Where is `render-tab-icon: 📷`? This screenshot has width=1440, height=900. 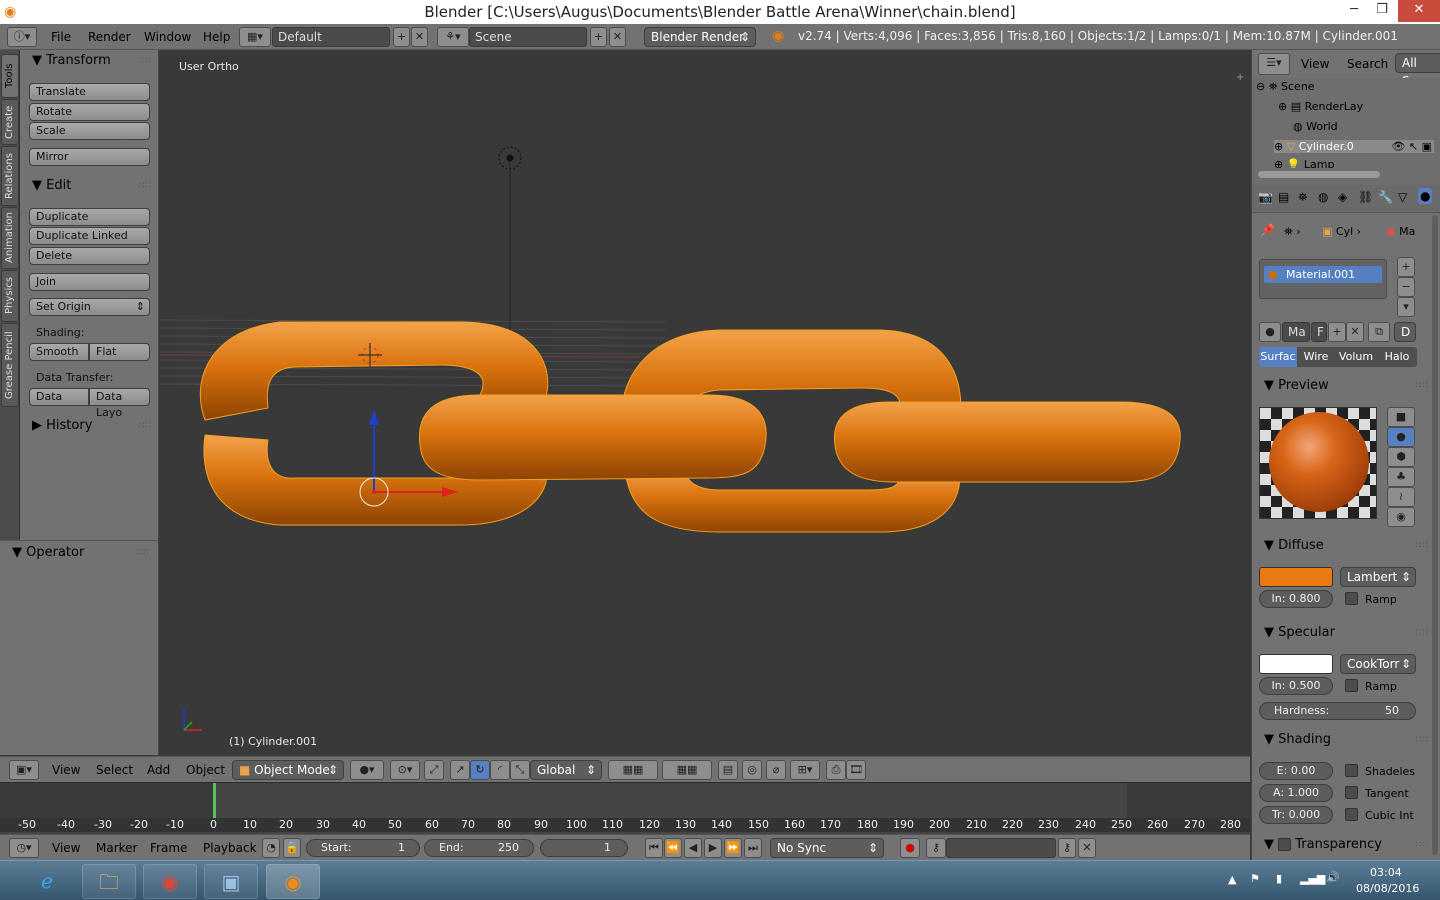
render-tab-icon: 📷 is located at coordinates (1265, 197).